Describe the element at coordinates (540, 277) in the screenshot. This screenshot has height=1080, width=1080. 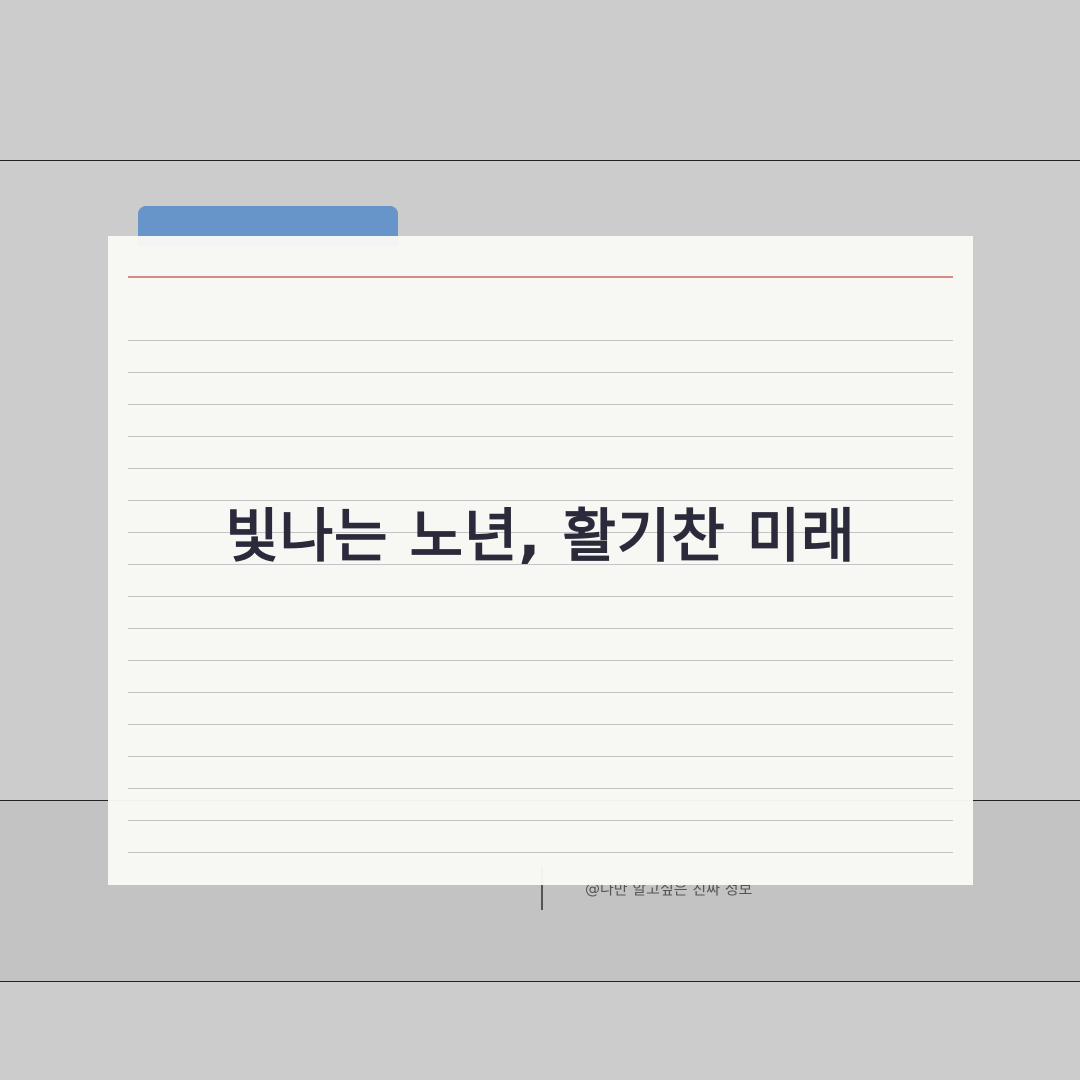
I see `margin-rule` at that location.